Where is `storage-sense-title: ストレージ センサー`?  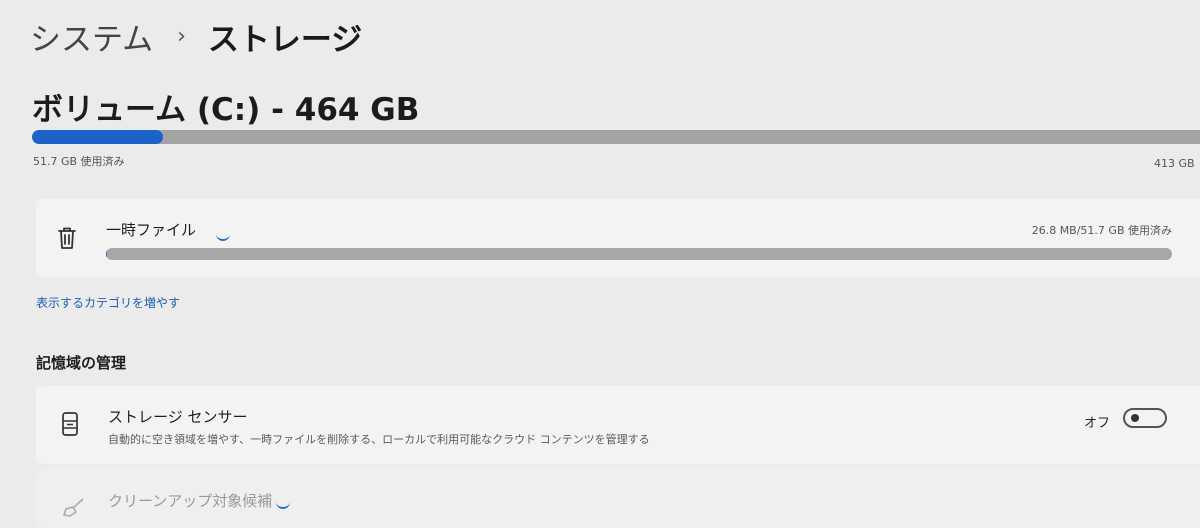
storage-sense-title: ストレージ センサー is located at coordinates (178, 417).